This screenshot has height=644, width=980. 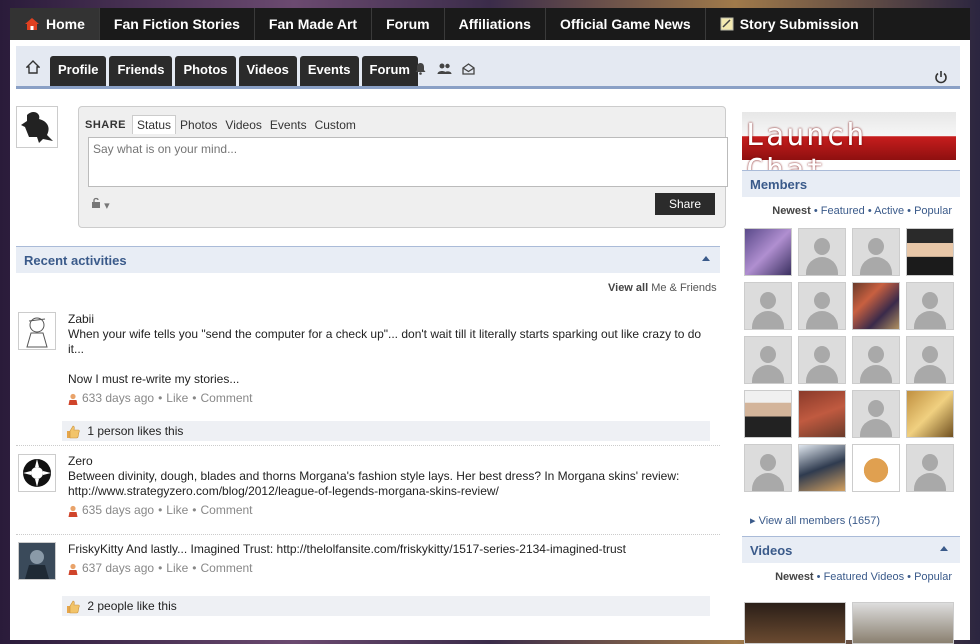 I want to click on lock-icon, so click(x=96, y=202).